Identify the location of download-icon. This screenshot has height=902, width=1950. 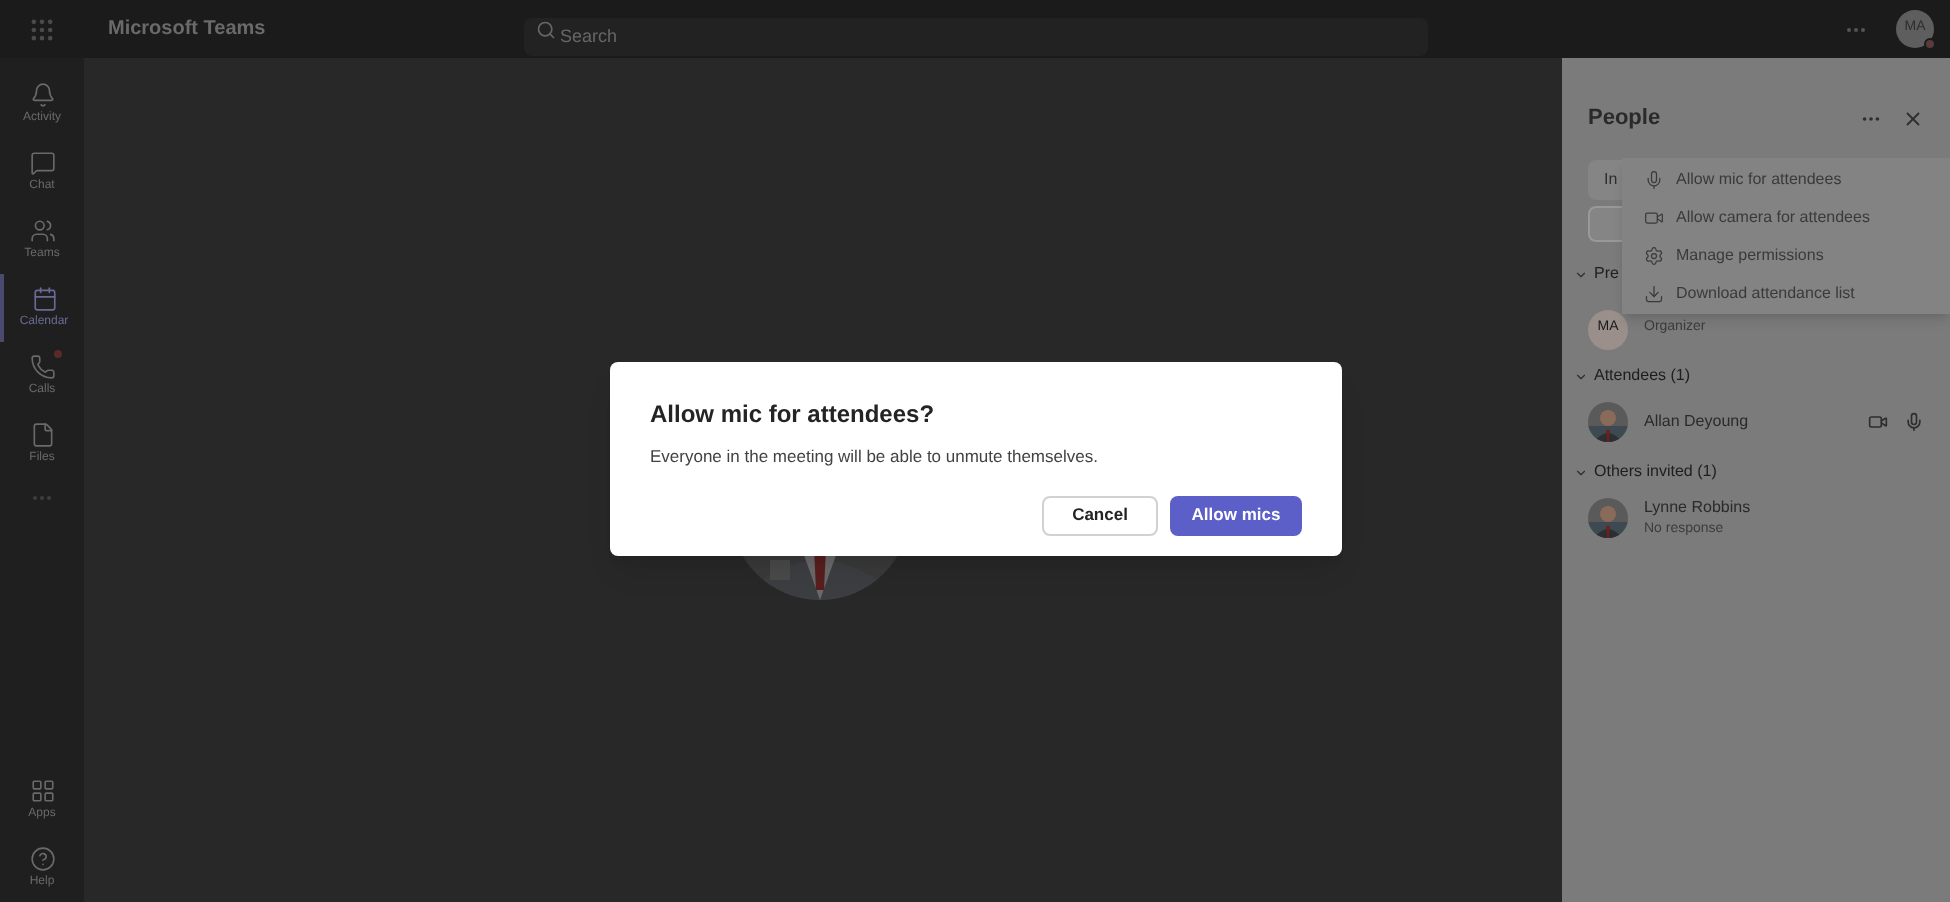
(1654, 293).